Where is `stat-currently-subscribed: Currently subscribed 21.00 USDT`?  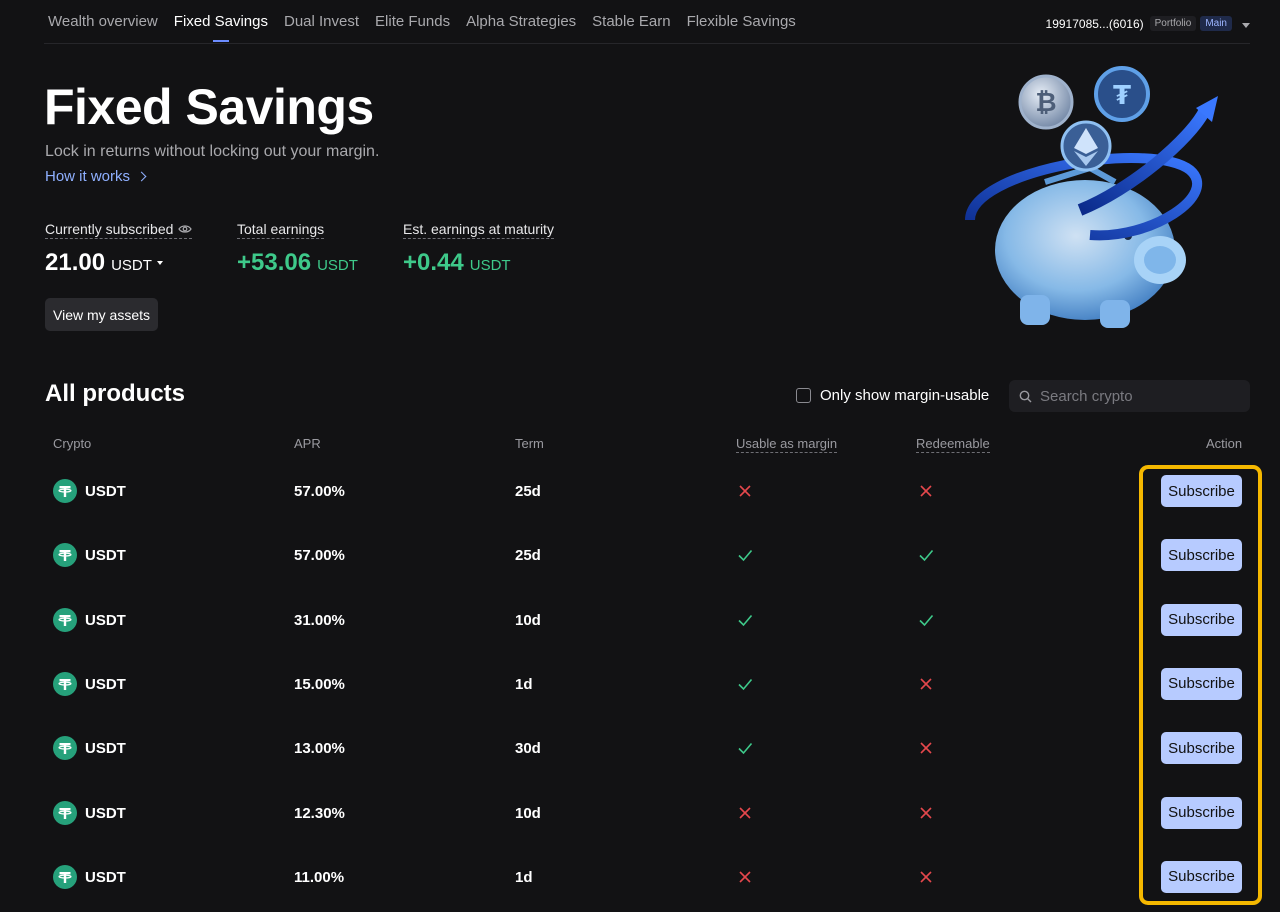
stat-currently-subscribed: Currently subscribed 21.00 USDT is located at coordinates (119, 249).